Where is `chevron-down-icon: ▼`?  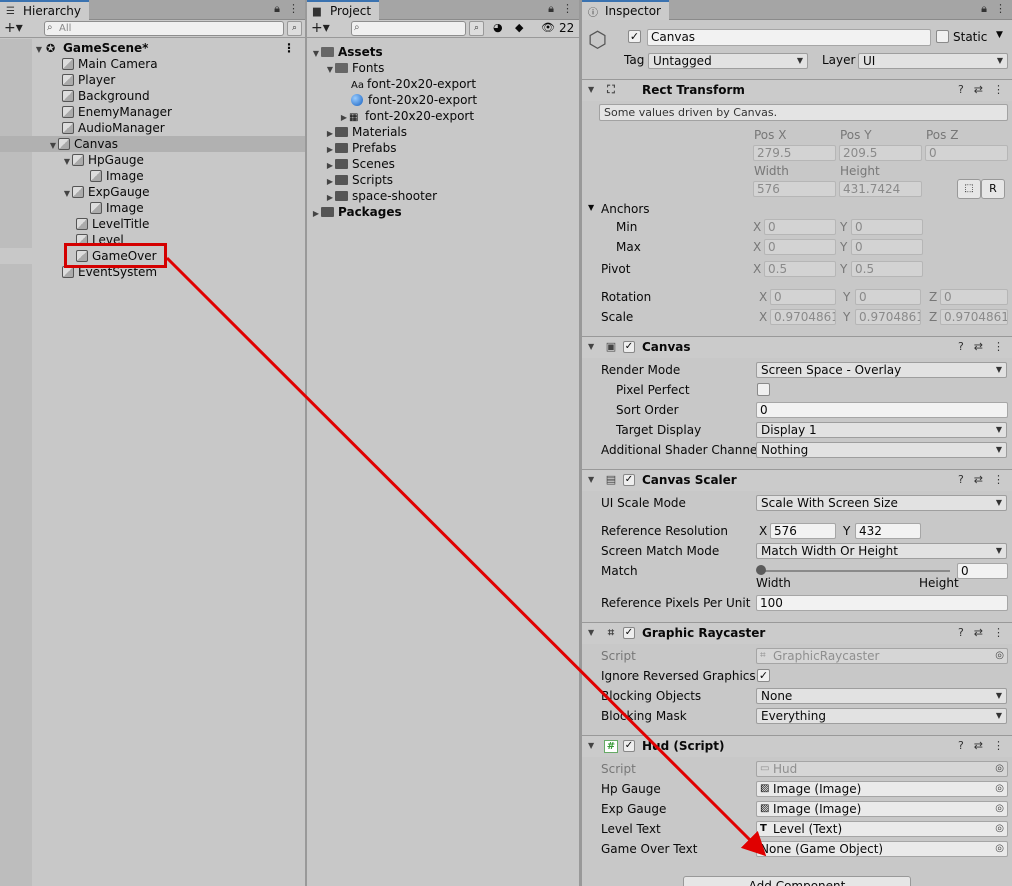
chevron-down-icon: ▼ is located at coordinates (999, 35).